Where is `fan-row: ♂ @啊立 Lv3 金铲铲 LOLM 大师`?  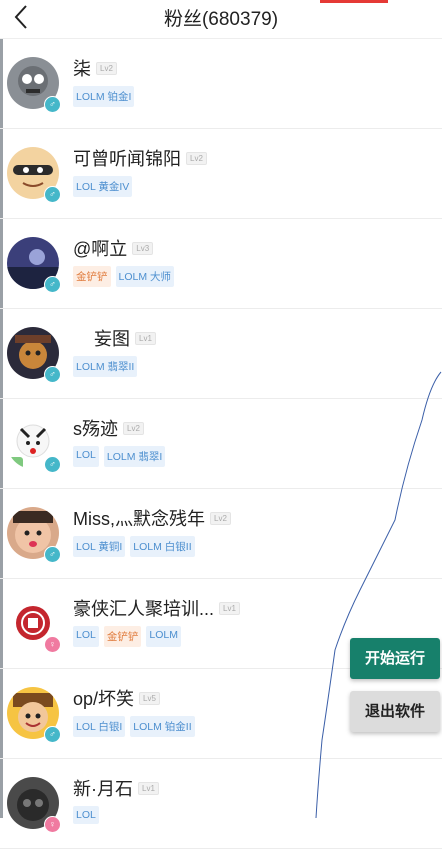 fan-row: ♂ @啊立 Lv3 金铲铲 LOLM 大师 is located at coordinates (221, 264).